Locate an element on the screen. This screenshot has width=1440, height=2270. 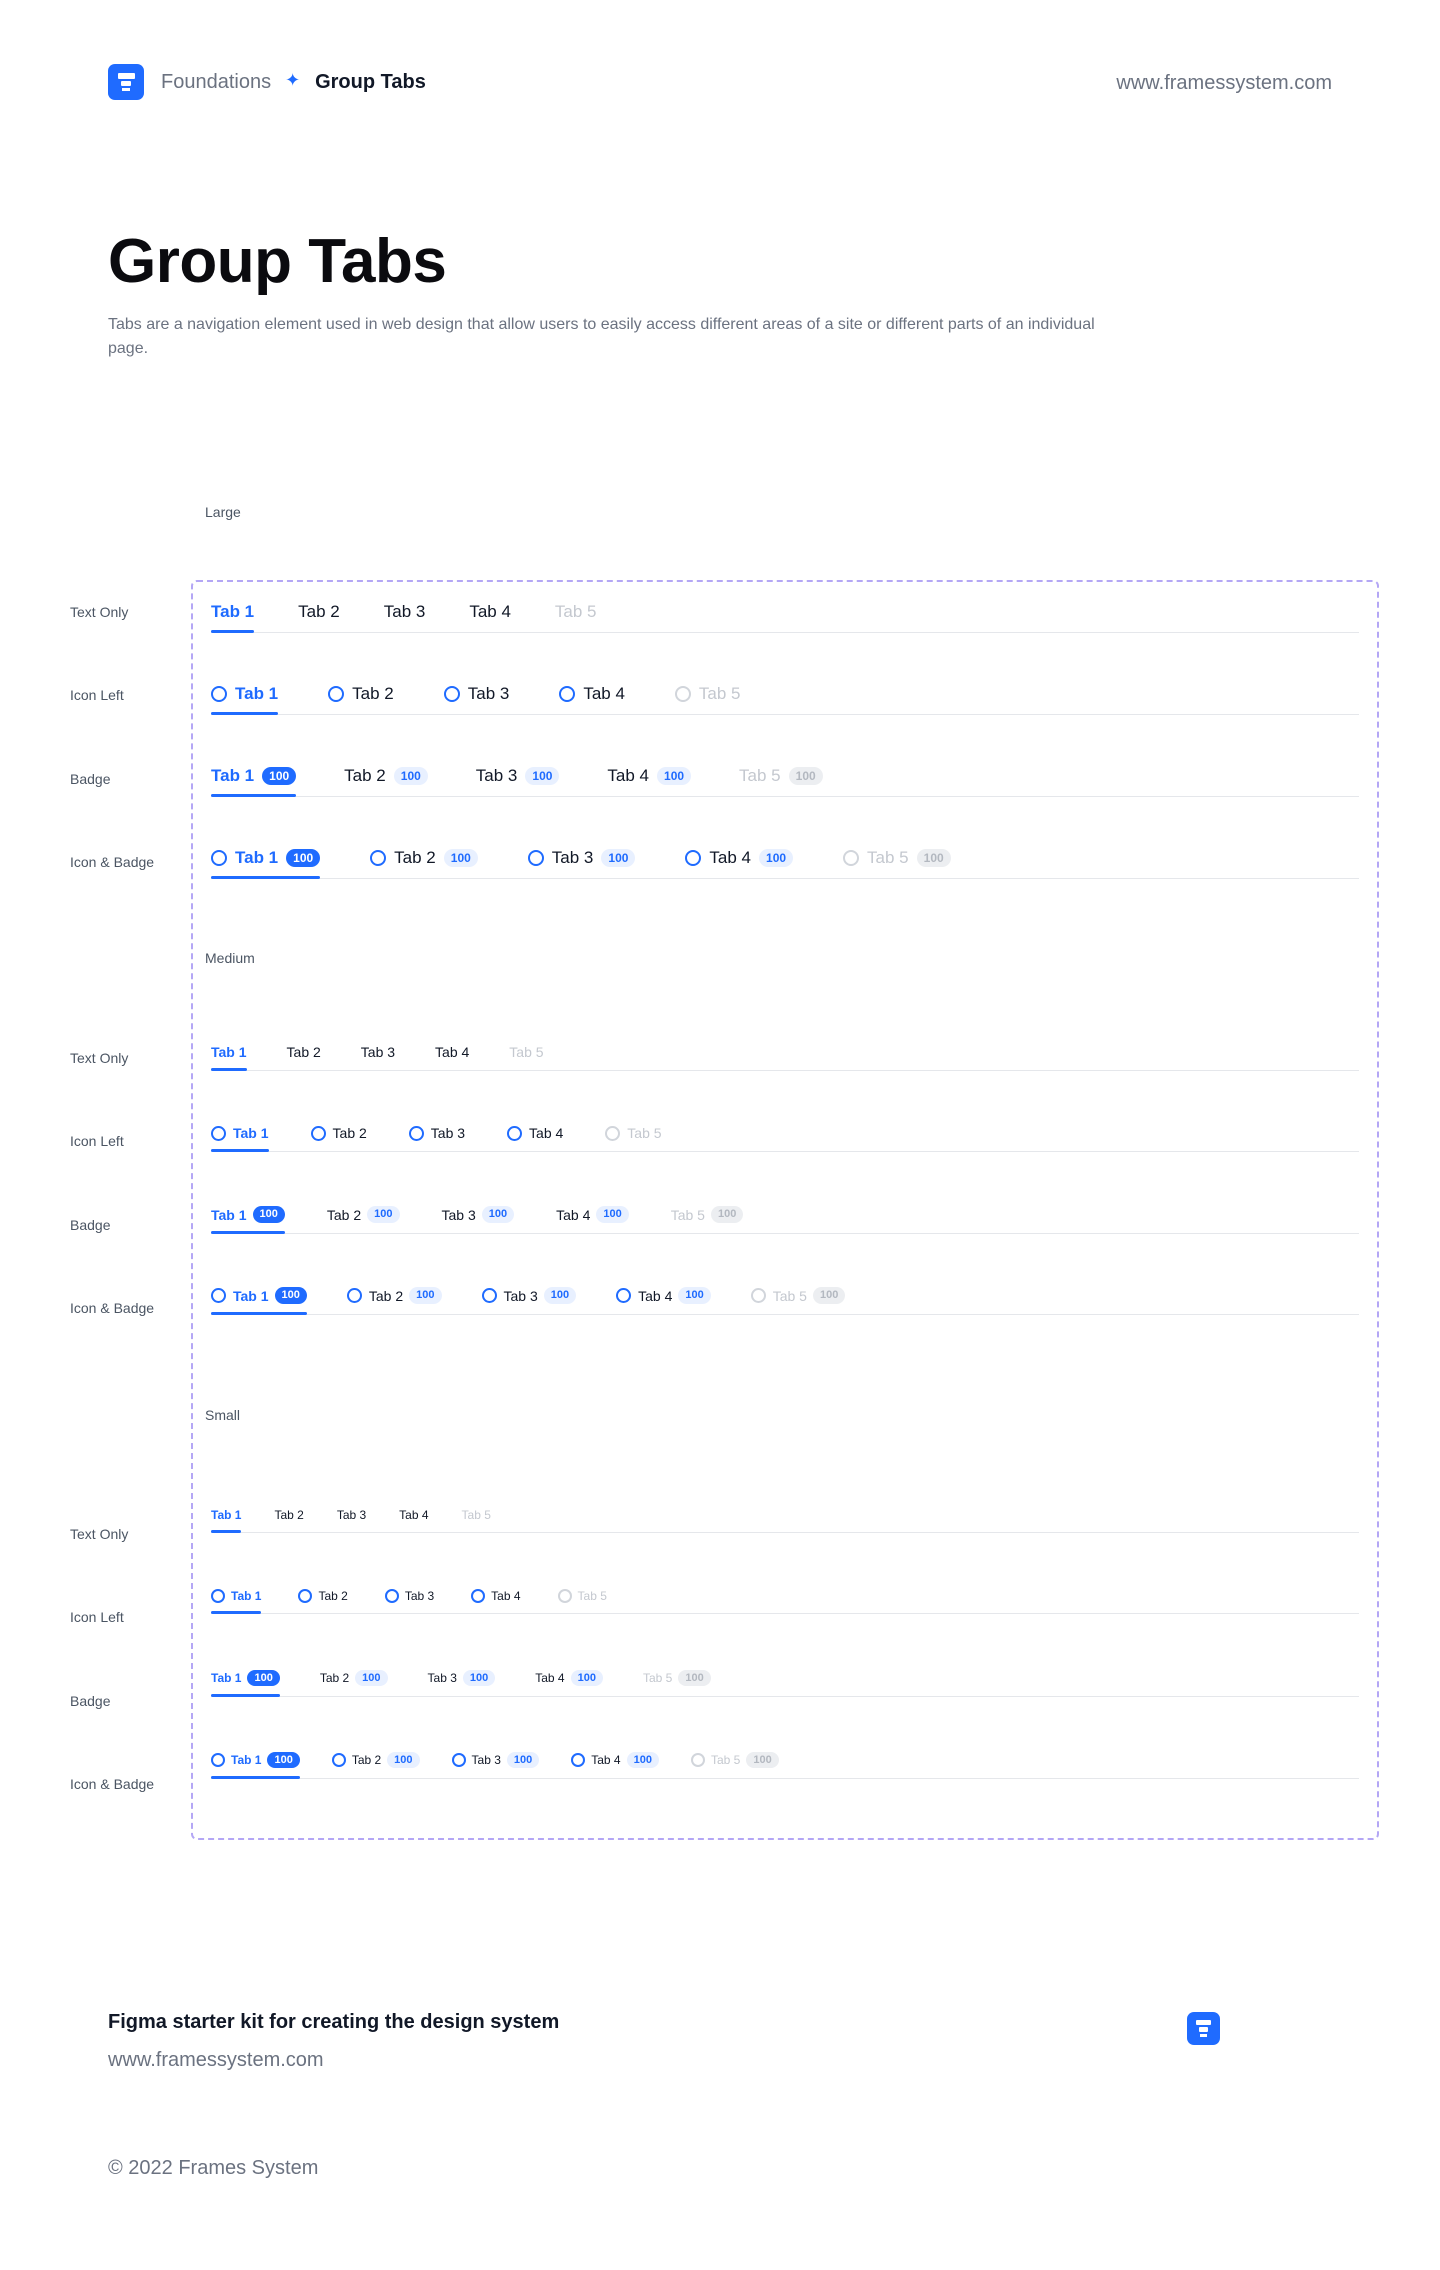
copyright: © 2022 Frames System is located at coordinates (213, 2168).